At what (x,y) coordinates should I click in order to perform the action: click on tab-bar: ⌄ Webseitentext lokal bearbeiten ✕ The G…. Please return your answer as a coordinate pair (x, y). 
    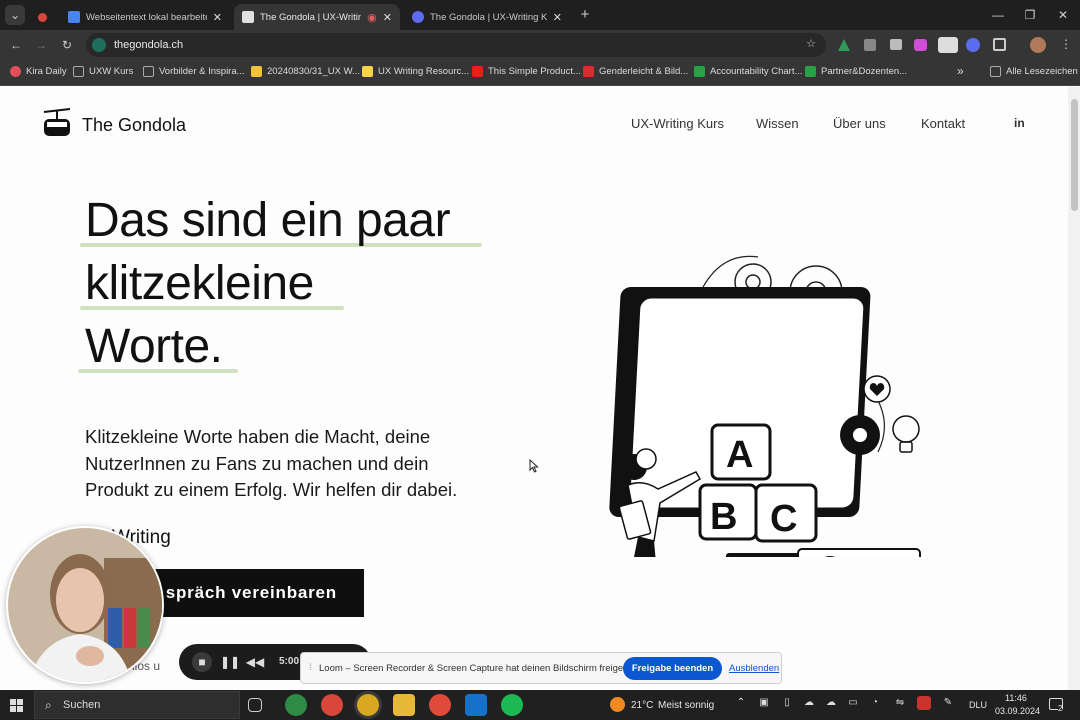
    Looking at the image, I should click on (540, 15).